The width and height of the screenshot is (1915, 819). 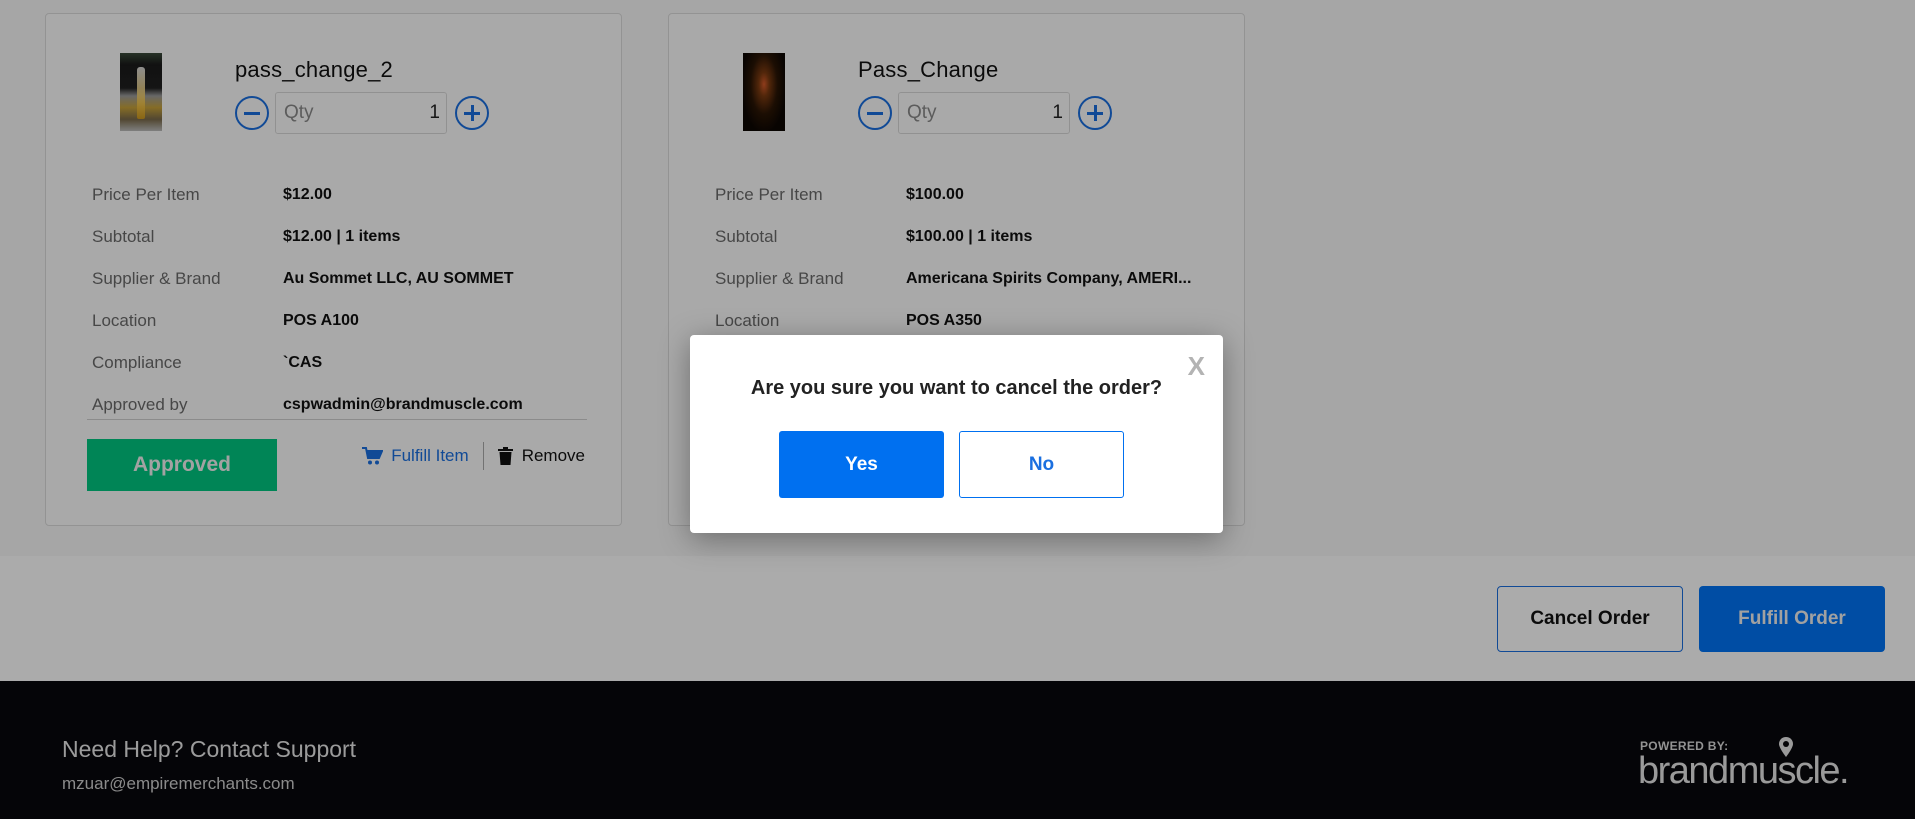 I want to click on confirm-no-button: No, so click(x=1041, y=464).